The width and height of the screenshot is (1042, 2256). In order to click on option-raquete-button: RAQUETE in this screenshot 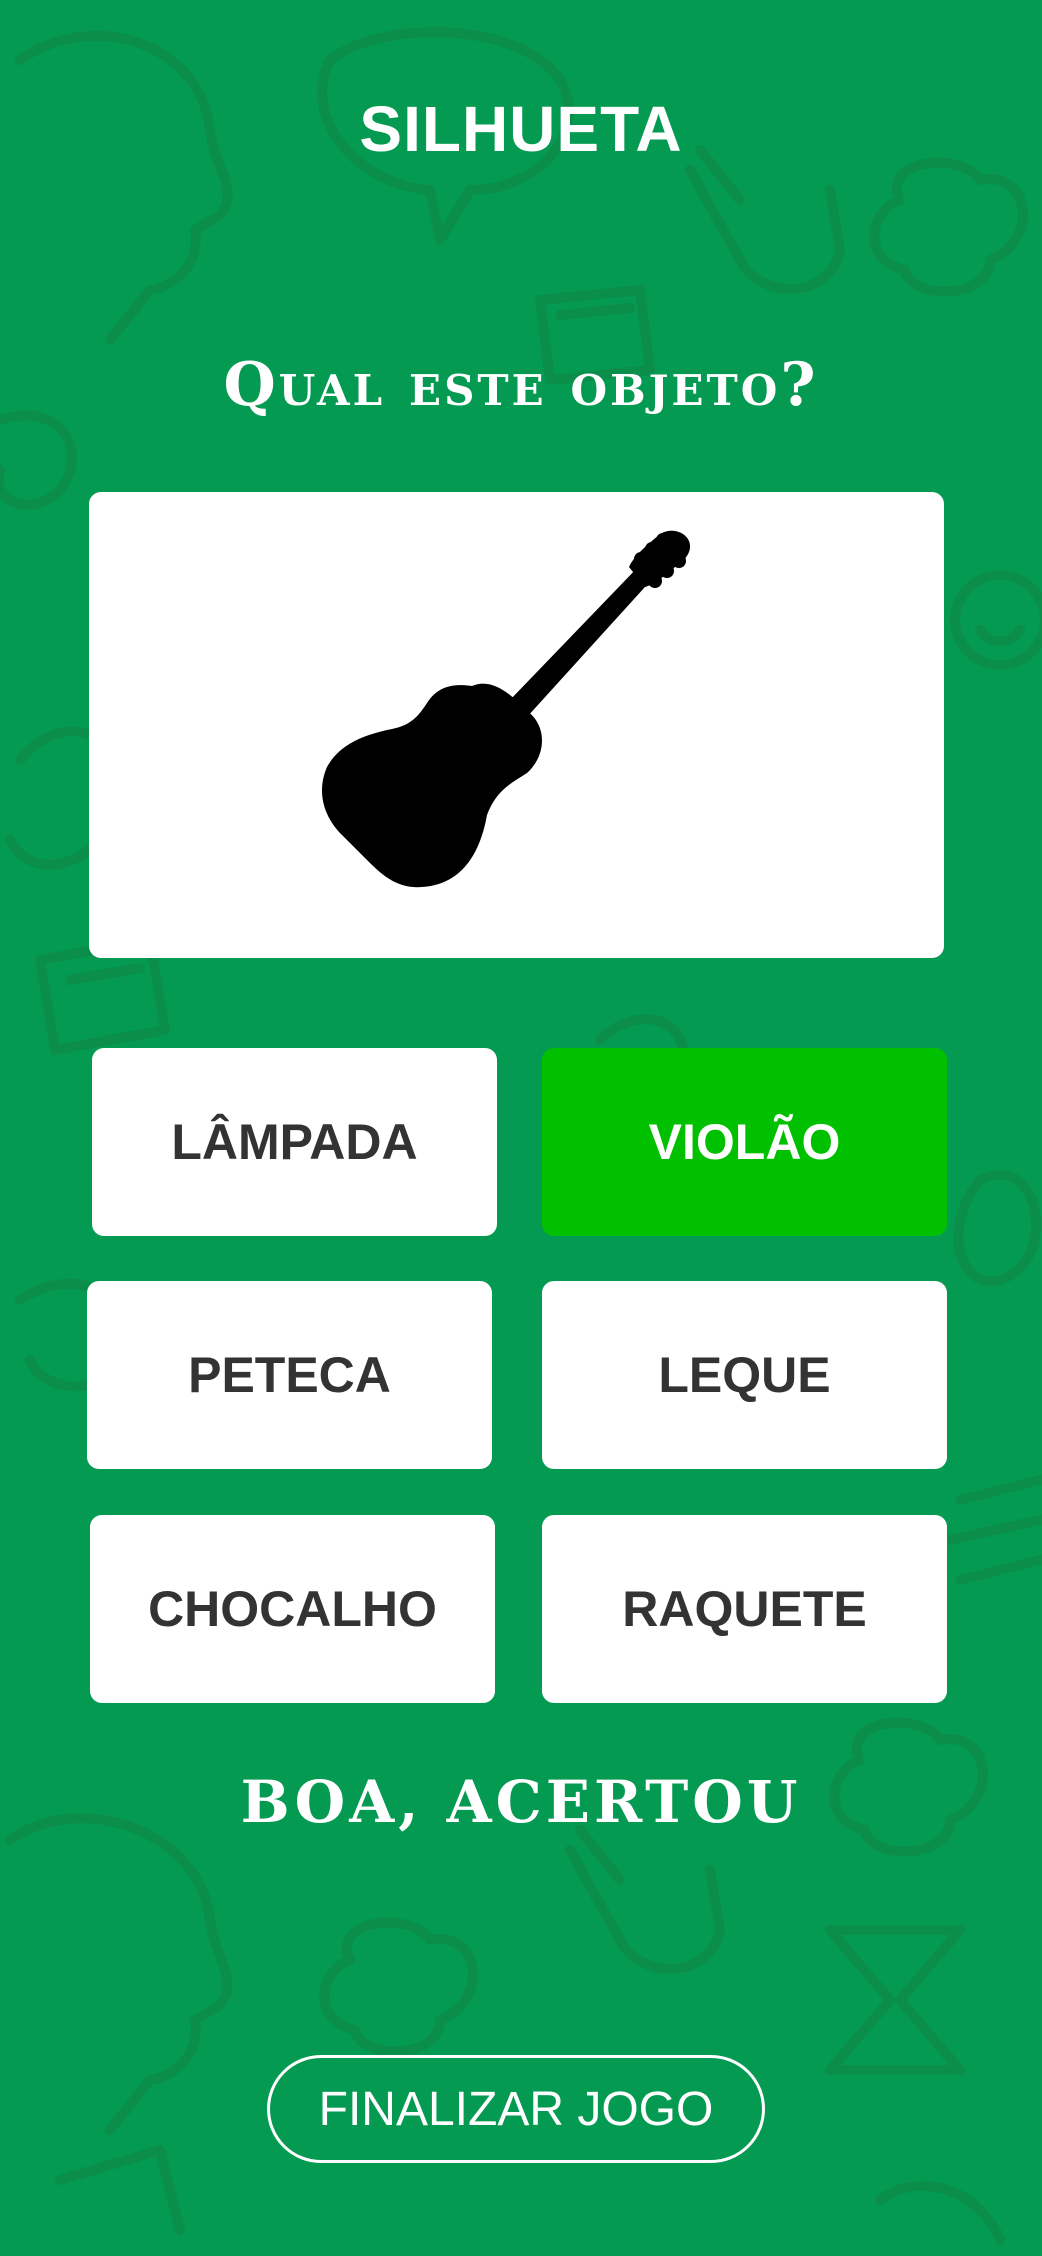, I will do `click(744, 1609)`.